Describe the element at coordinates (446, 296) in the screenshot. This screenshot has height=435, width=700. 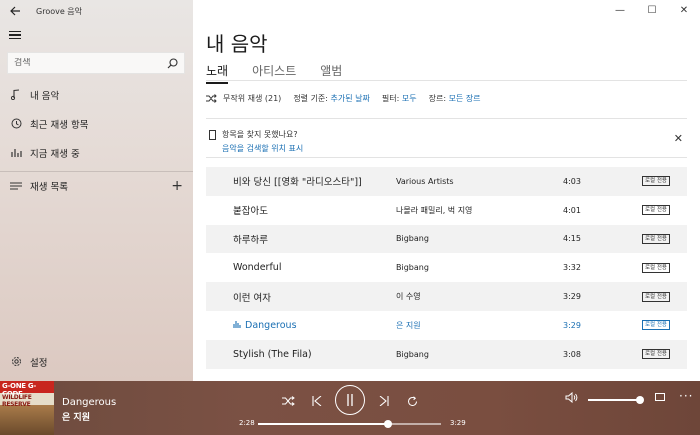
I see `song-row: 이런 여자 이 수영 3:29 로컬 전용` at that location.